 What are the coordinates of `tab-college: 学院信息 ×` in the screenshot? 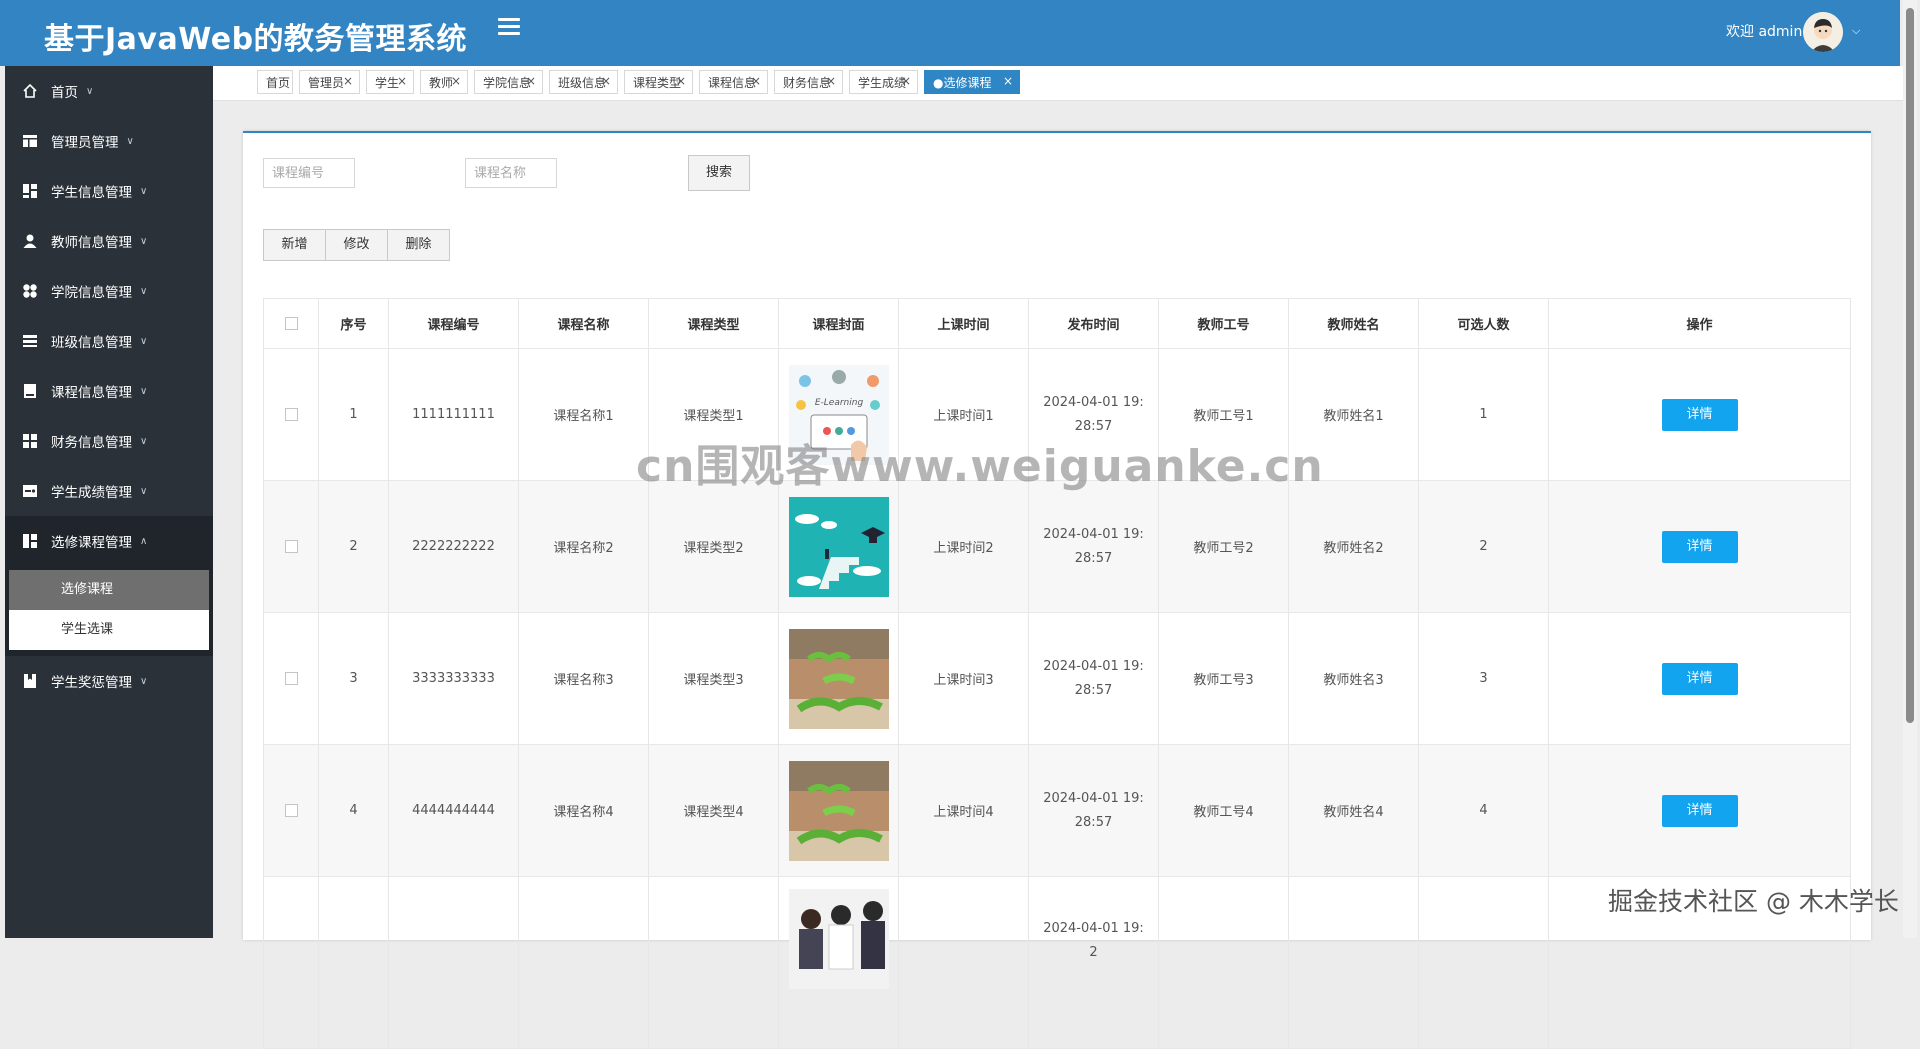 It's located at (508, 82).